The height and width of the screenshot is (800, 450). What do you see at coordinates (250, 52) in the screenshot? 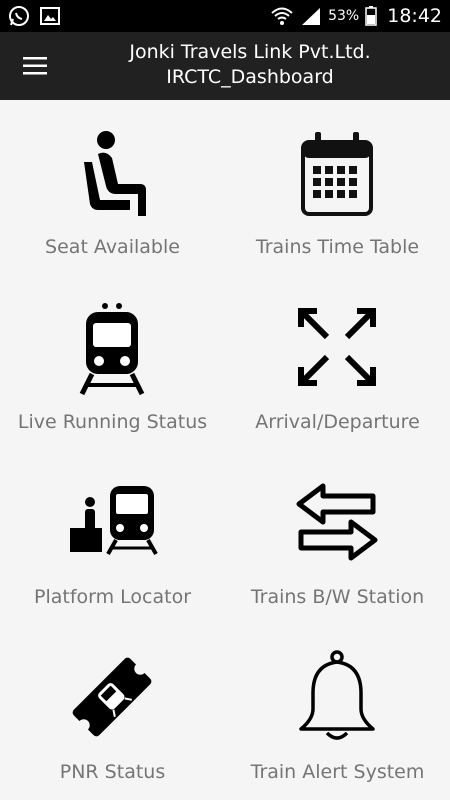
I see `title-line-company: Jonki Travels Link Pvt.Ltd.` at bounding box center [250, 52].